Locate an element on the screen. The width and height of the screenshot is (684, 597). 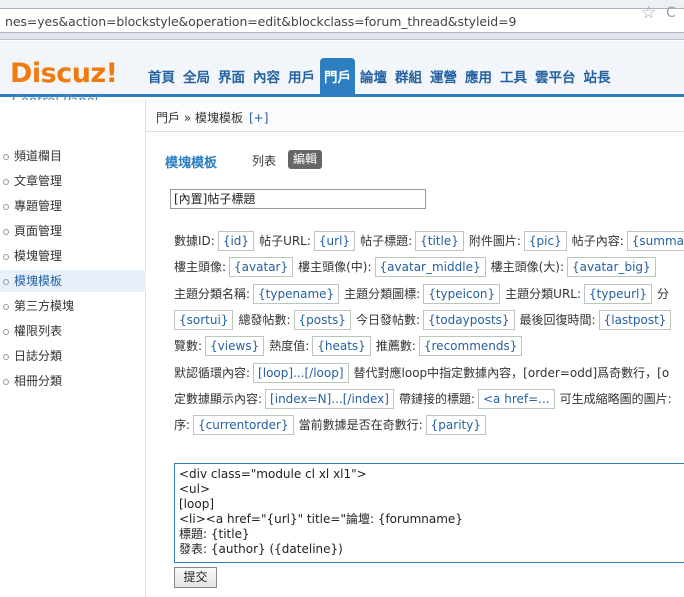
nav-item: 應用 is located at coordinates (478, 76).